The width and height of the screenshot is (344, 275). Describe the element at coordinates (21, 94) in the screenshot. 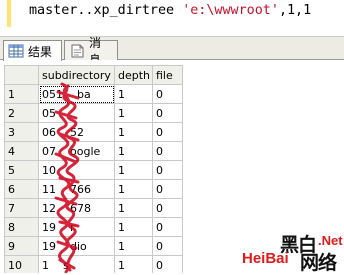

I see `row-number: 1` at that location.